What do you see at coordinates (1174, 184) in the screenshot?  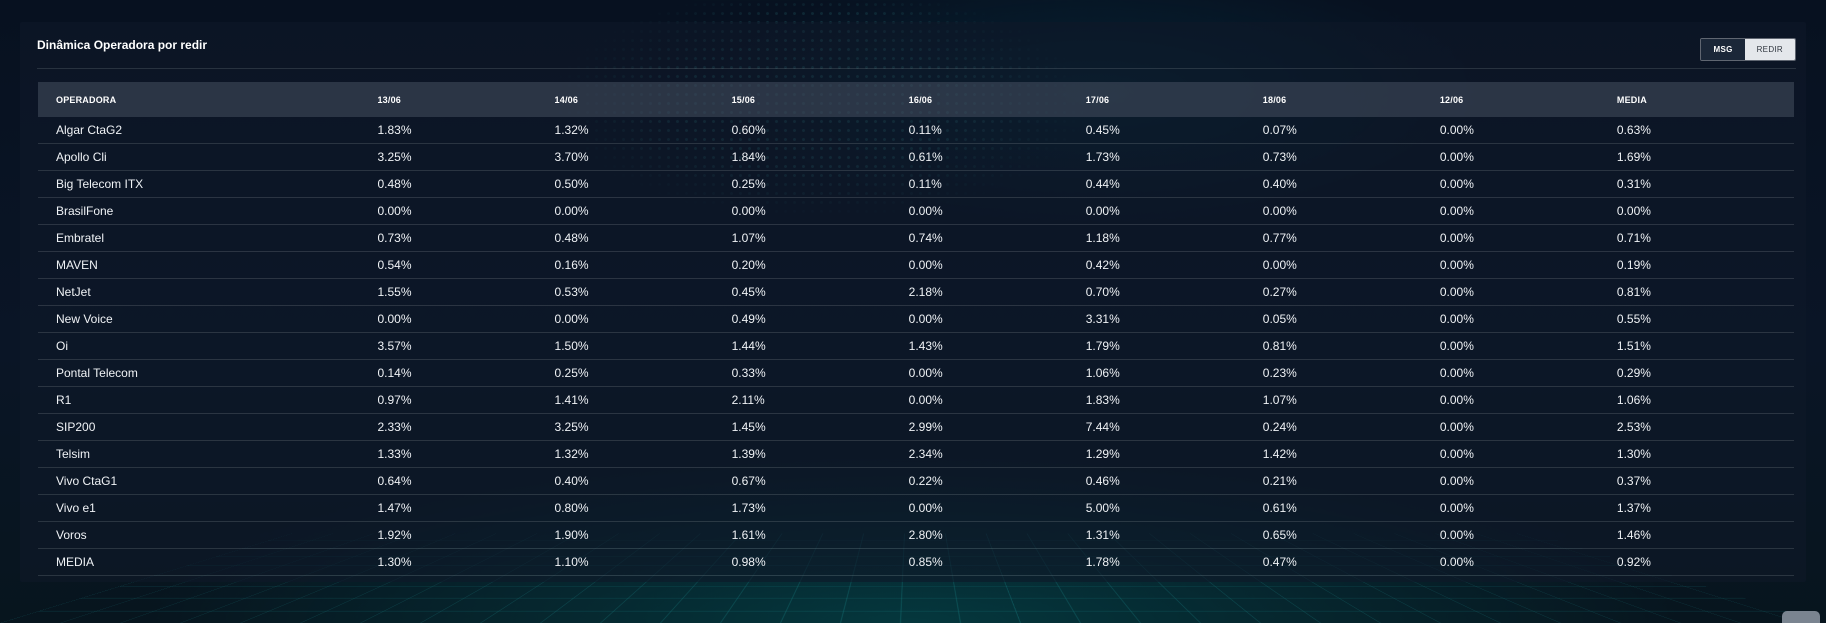 I see `value-cell: 0.44%` at bounding box center [1174, 184].